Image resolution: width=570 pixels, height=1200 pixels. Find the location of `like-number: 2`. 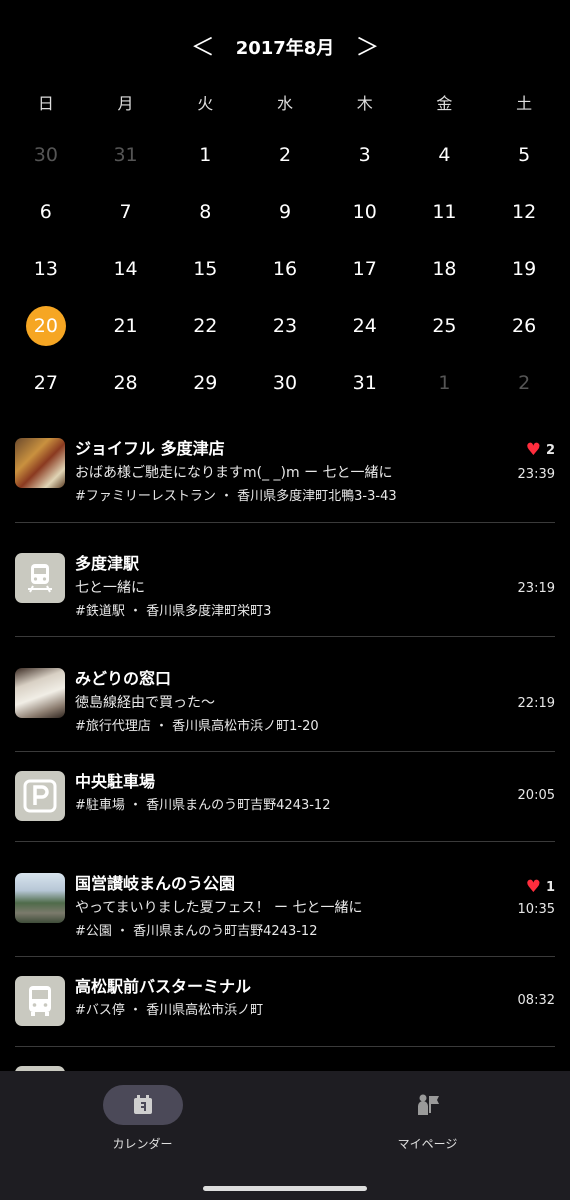

like-number: 2 is located at coordinates (550, 450).